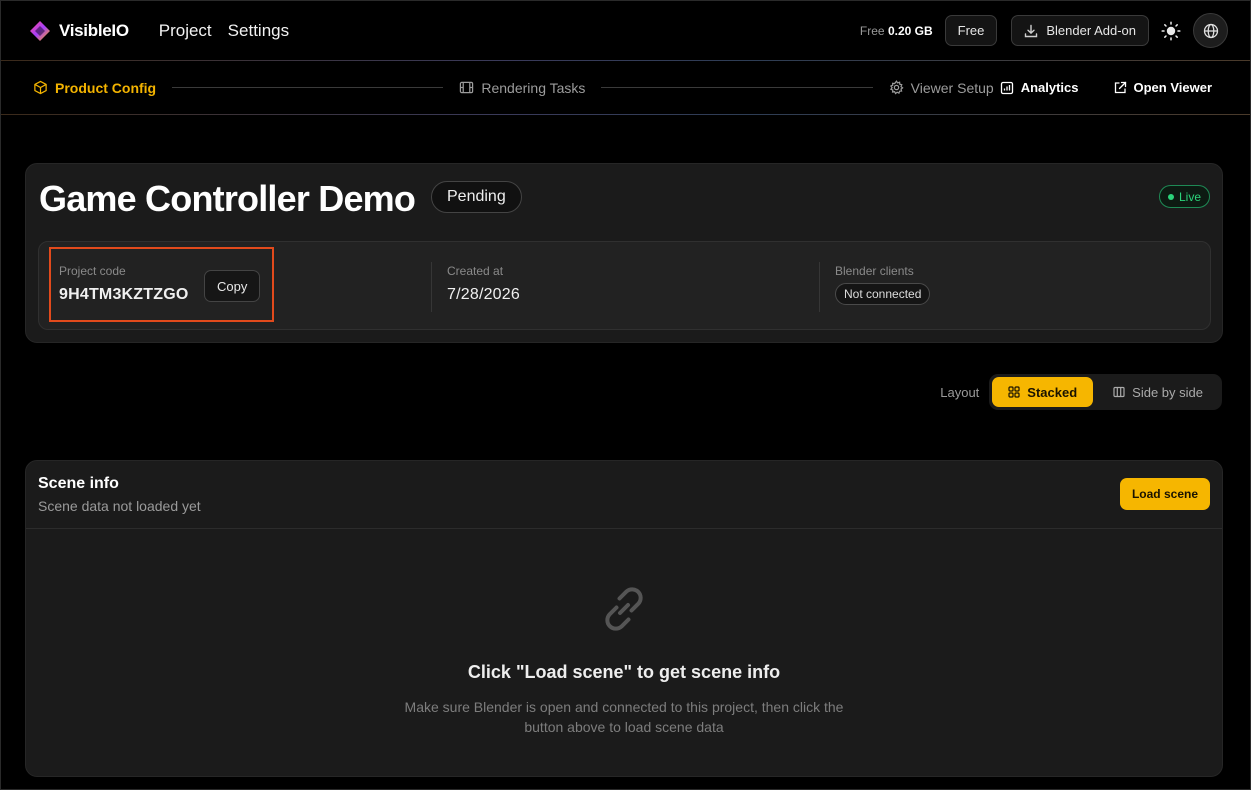  What do you see at coordinates (1173, 87) in the screenshot?
I see `open-viewer-label: Open Viewer` at bounding box center [1173, 87].